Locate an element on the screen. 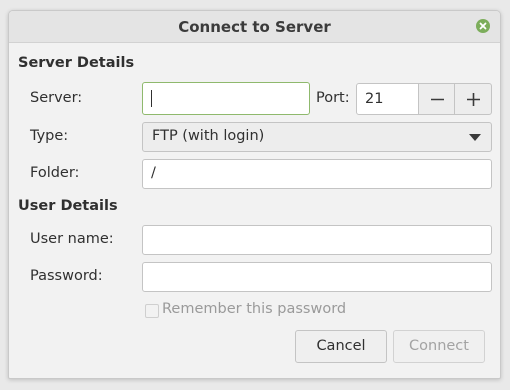 Image resolution: width=510 pixels, height=390 pixels. port-label: Port: is located at coordinates (333, 98).